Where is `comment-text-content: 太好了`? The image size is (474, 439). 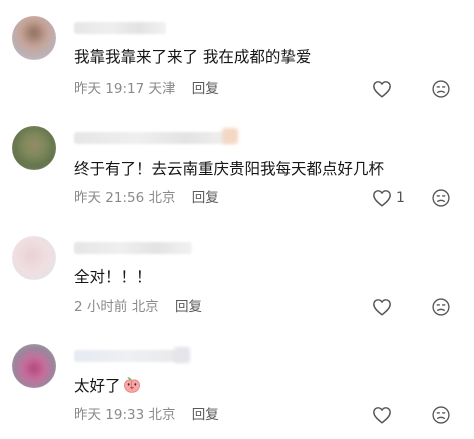 comment-text-content: 太好了 is located at coordinates (97, 386).